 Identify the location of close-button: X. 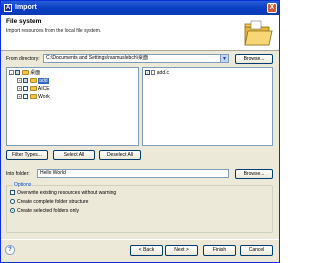
(272, 8).